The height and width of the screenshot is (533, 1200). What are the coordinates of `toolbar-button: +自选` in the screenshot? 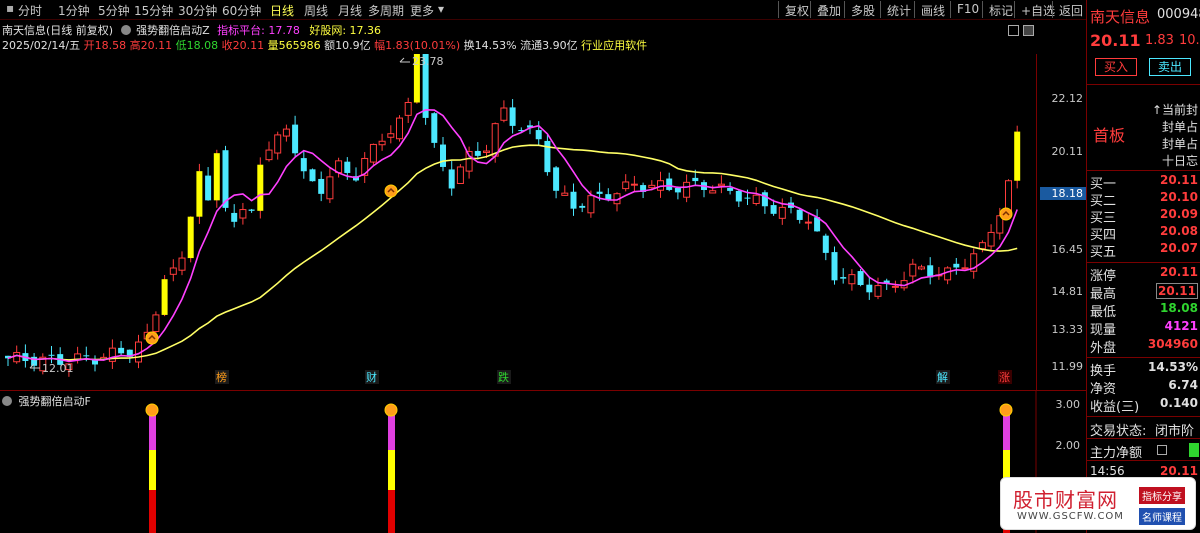 It's located at (1034, 9).